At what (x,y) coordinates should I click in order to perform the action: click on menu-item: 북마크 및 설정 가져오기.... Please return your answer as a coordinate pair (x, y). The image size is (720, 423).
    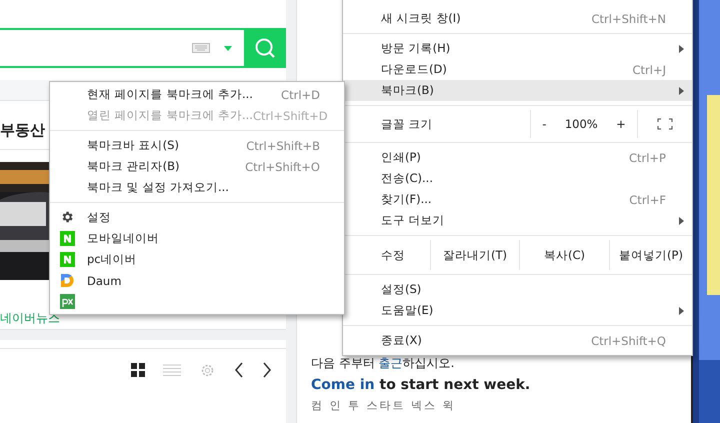
    Looking at the image, I should click on (197, 187).